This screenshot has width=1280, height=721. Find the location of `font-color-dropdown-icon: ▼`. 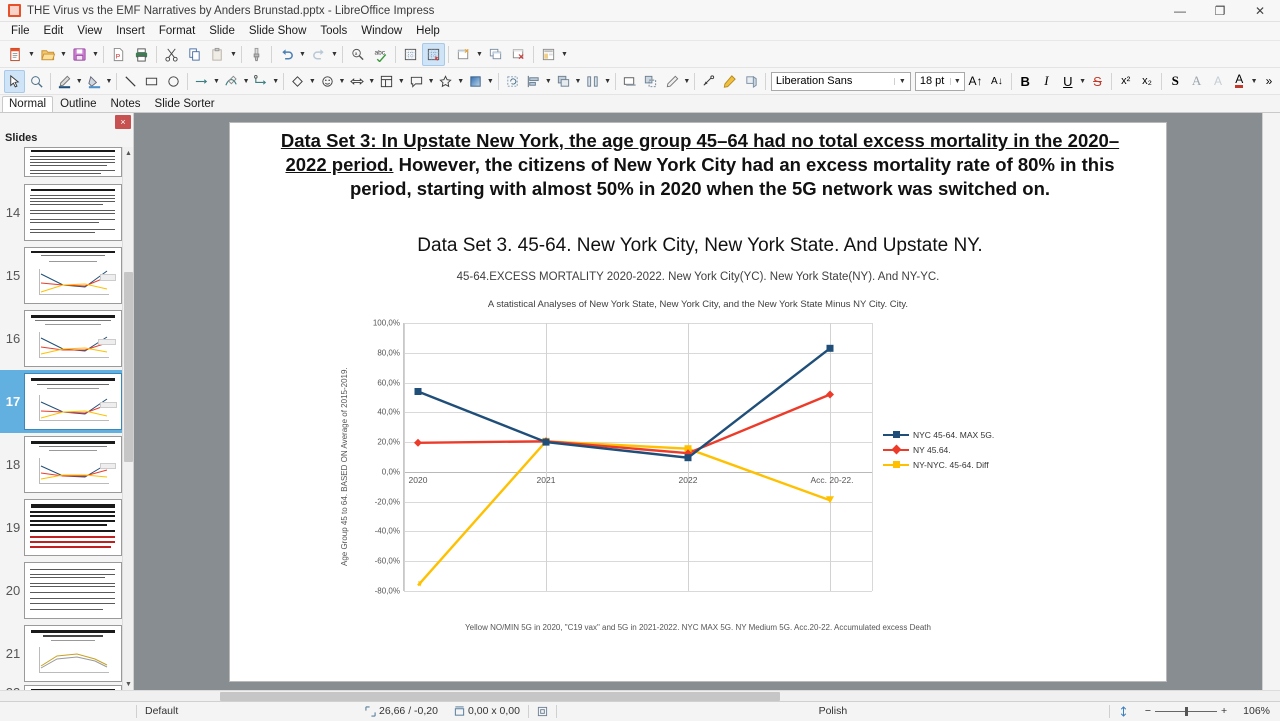

font-color-dropdown-icon: ▼ is located at coordinates (1254, 81).